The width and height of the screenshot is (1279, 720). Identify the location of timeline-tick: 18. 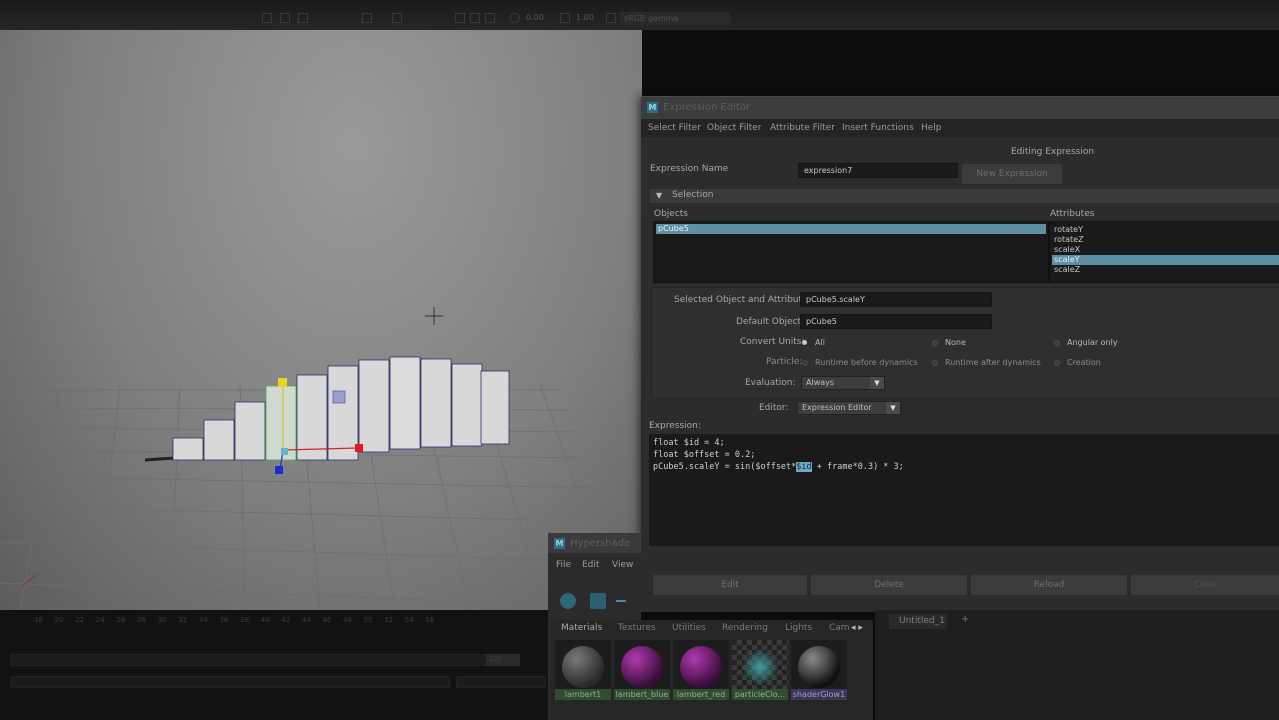
(38, 620).